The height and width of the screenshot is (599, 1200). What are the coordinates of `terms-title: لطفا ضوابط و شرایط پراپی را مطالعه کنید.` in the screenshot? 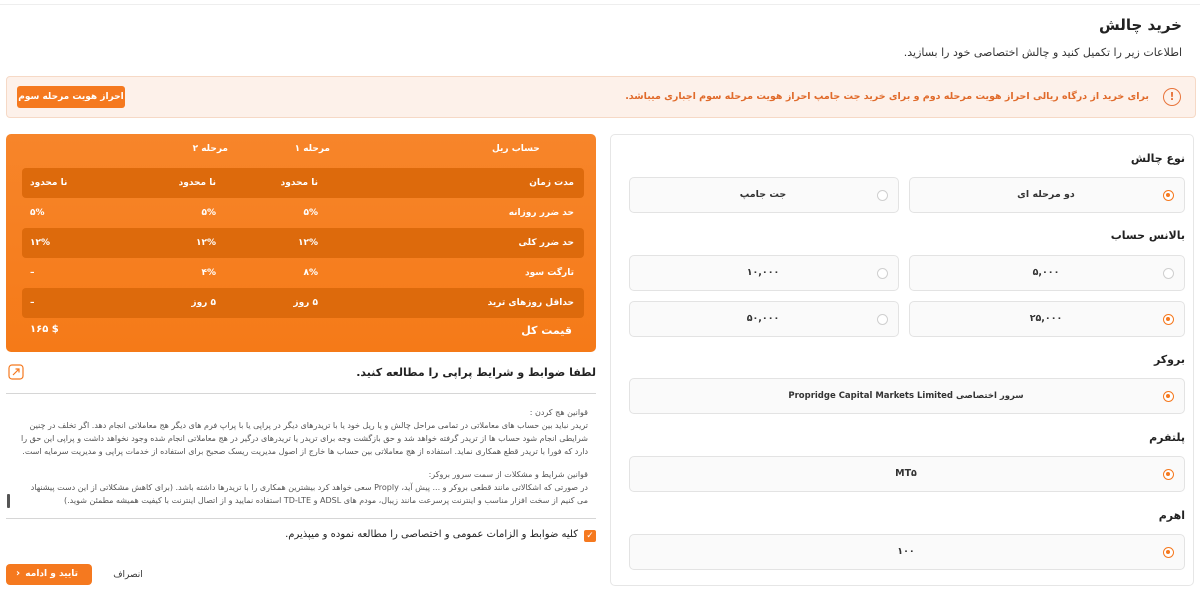 It's located at (476, 372).